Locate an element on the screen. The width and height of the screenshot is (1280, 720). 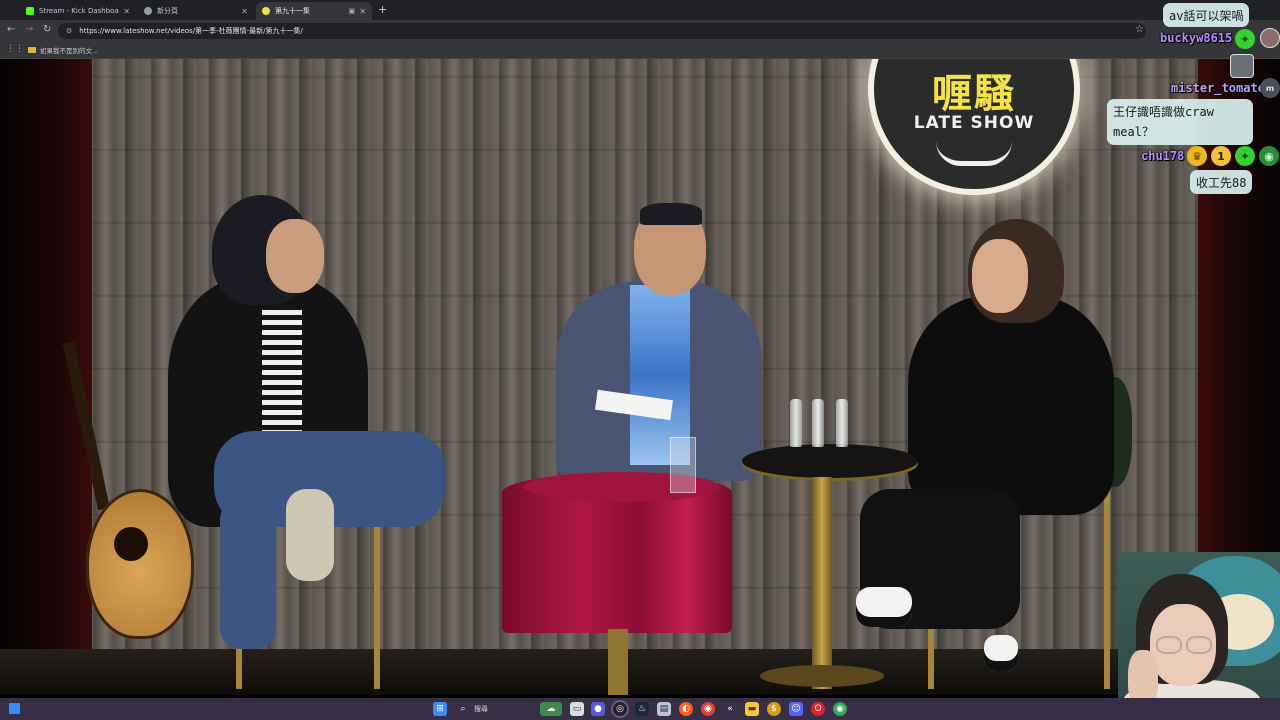
chat-username: mister_tomato is located at coordinates (1218, 88).